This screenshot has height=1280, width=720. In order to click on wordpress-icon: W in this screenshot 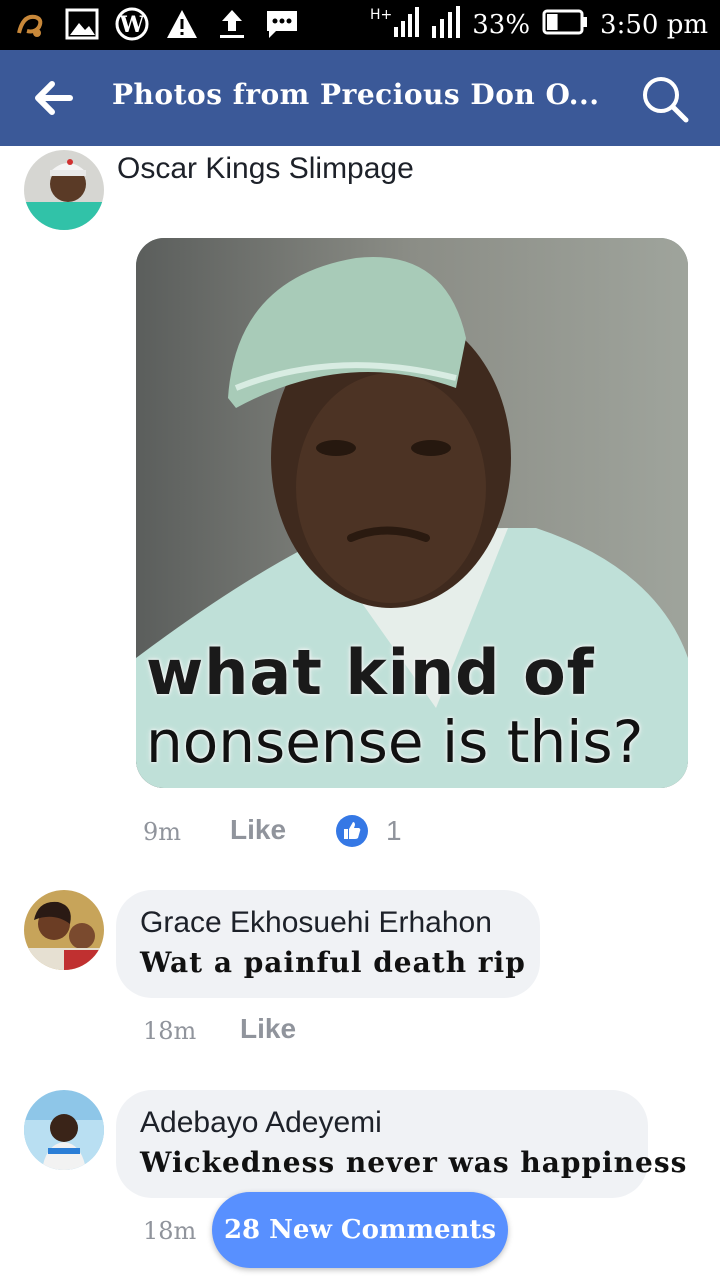, I will do `click(132, 24)`.